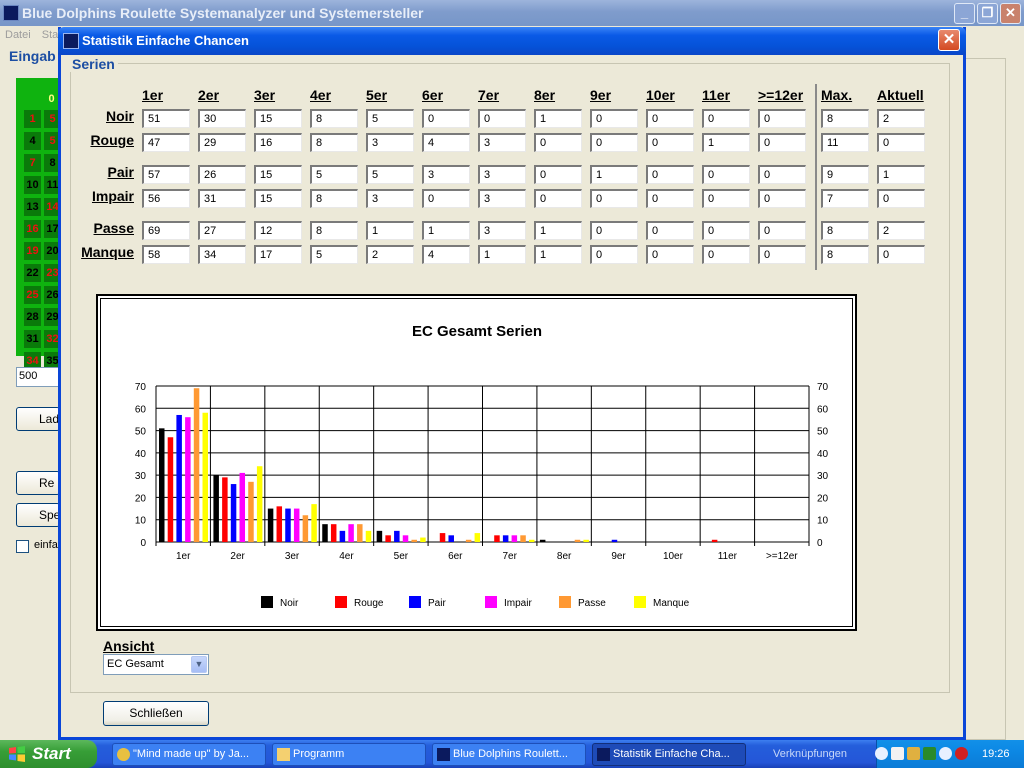  What do you see at coordinates (913, 753) in the screenshot?
I see `network-icon` at bounding box center [913, 753].